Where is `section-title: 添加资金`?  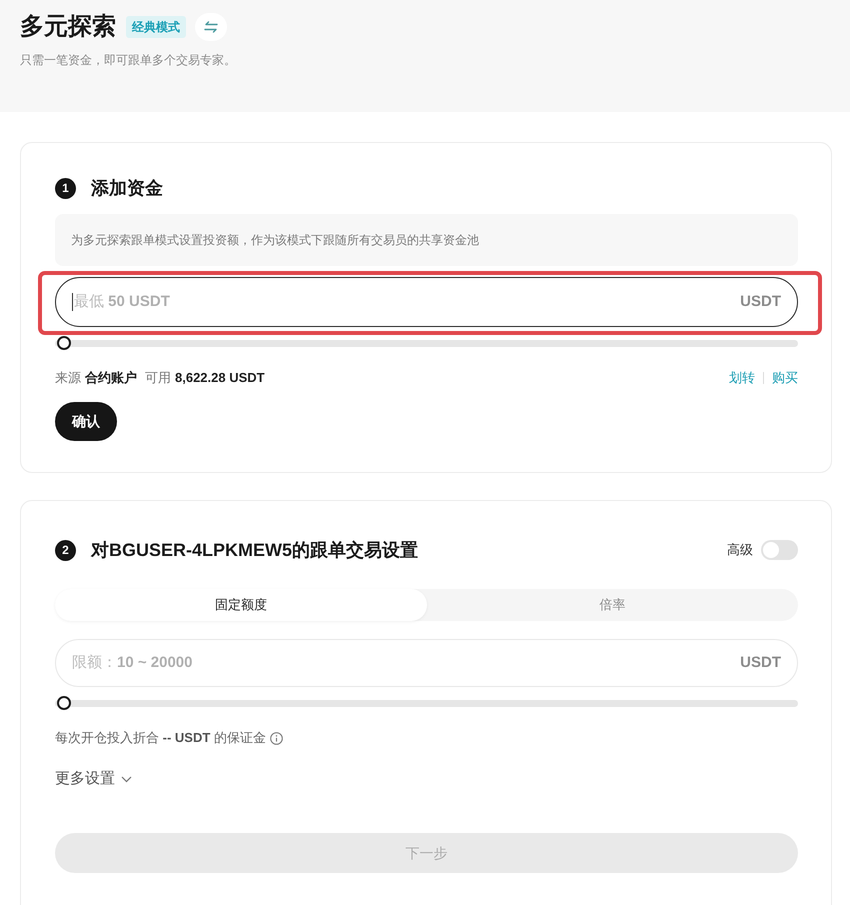 section-title: 添加资金 is located at coordinates (127, 188).